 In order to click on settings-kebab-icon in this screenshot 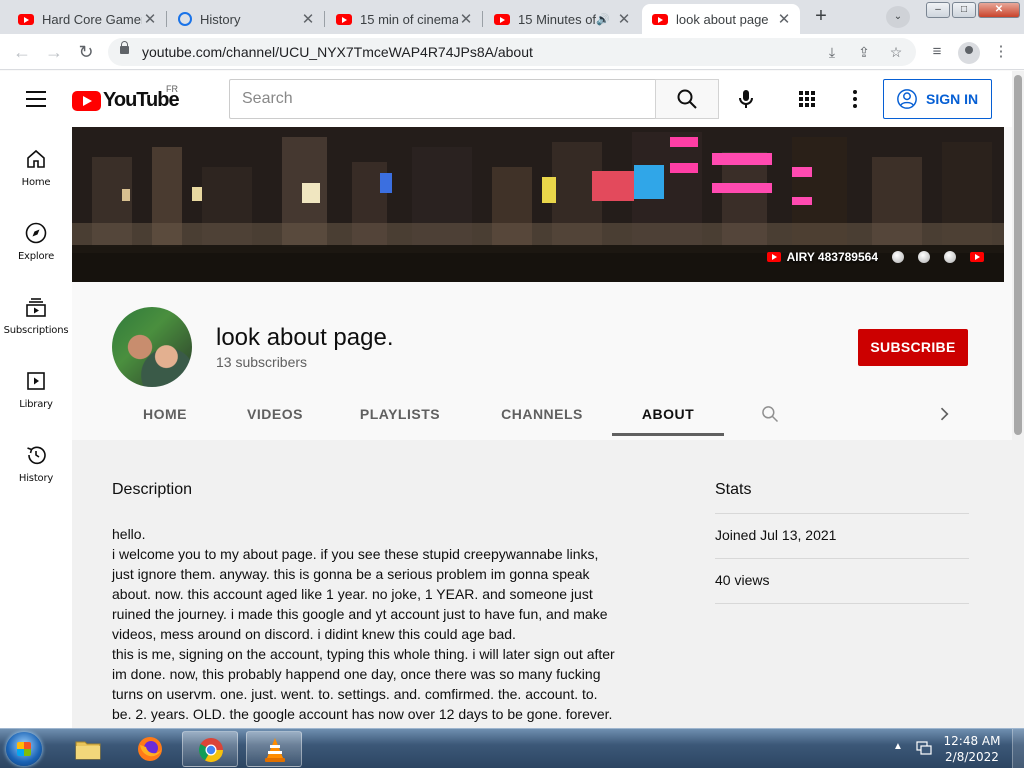, I will do `click(855, 99)`.